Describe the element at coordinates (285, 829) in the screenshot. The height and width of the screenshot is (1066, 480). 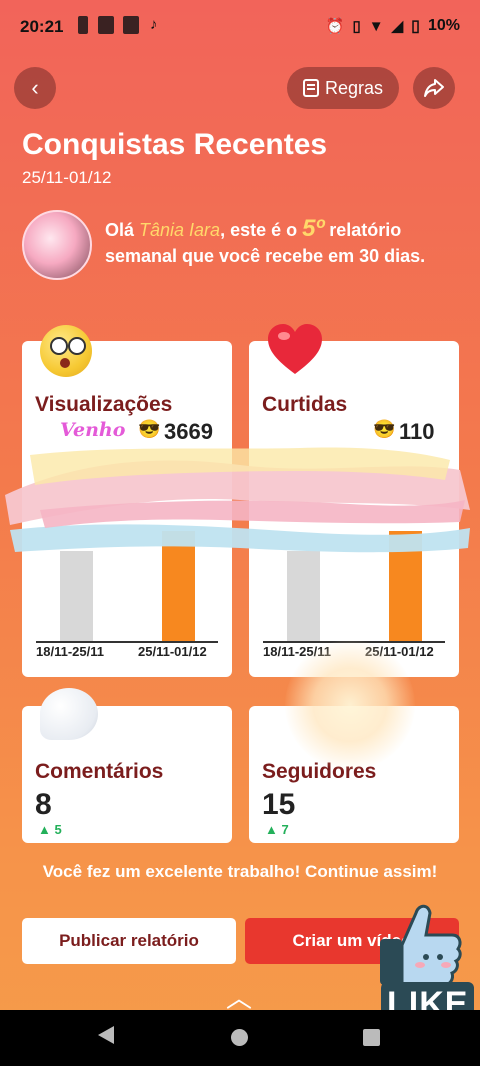
I see `followers-delta-value: 7` at that location.